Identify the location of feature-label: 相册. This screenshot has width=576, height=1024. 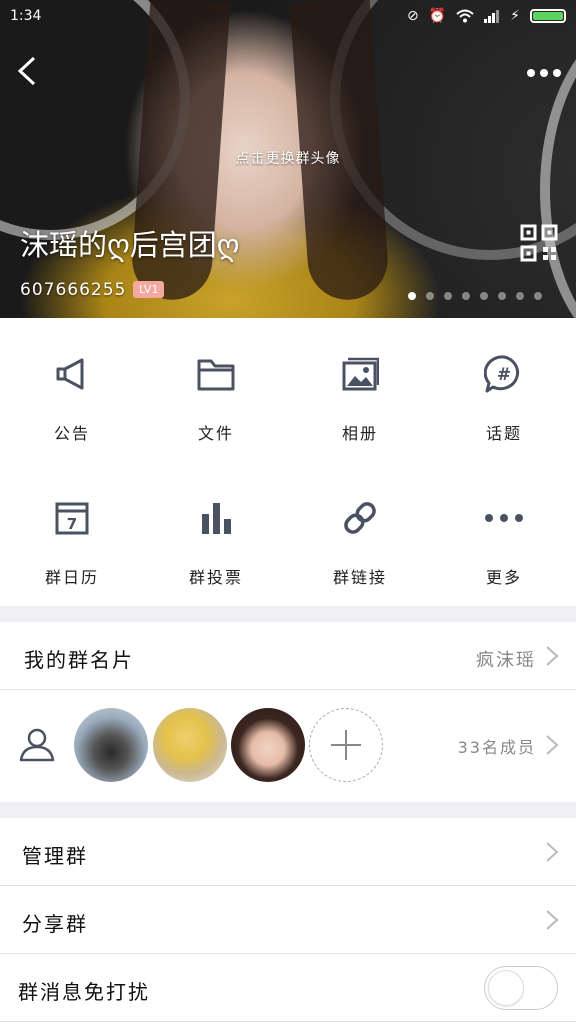
(359, 433).